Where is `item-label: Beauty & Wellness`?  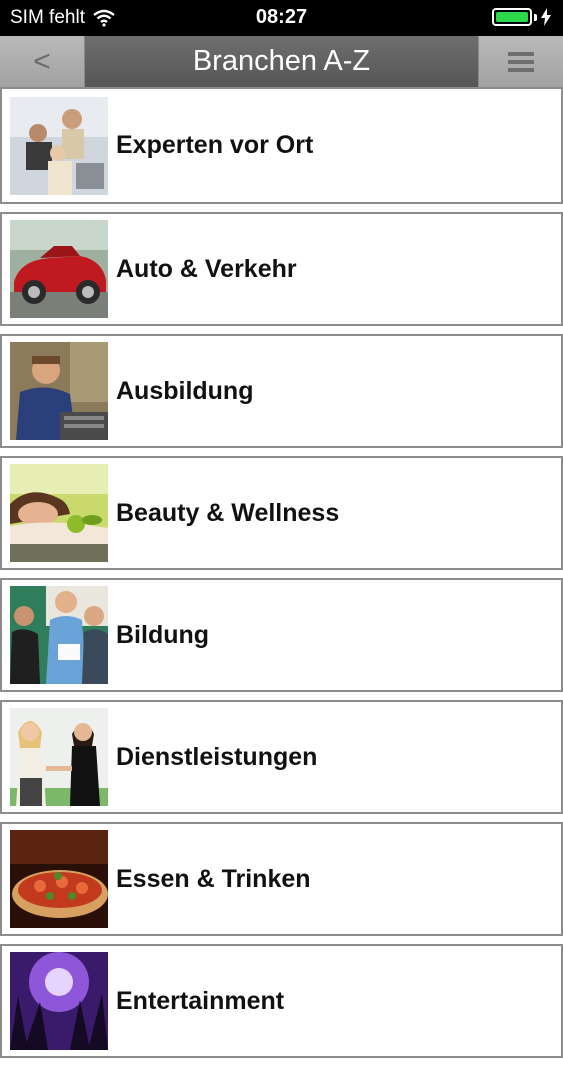 item-label: Beauty & Wellness is located at coordinates (228, 512).